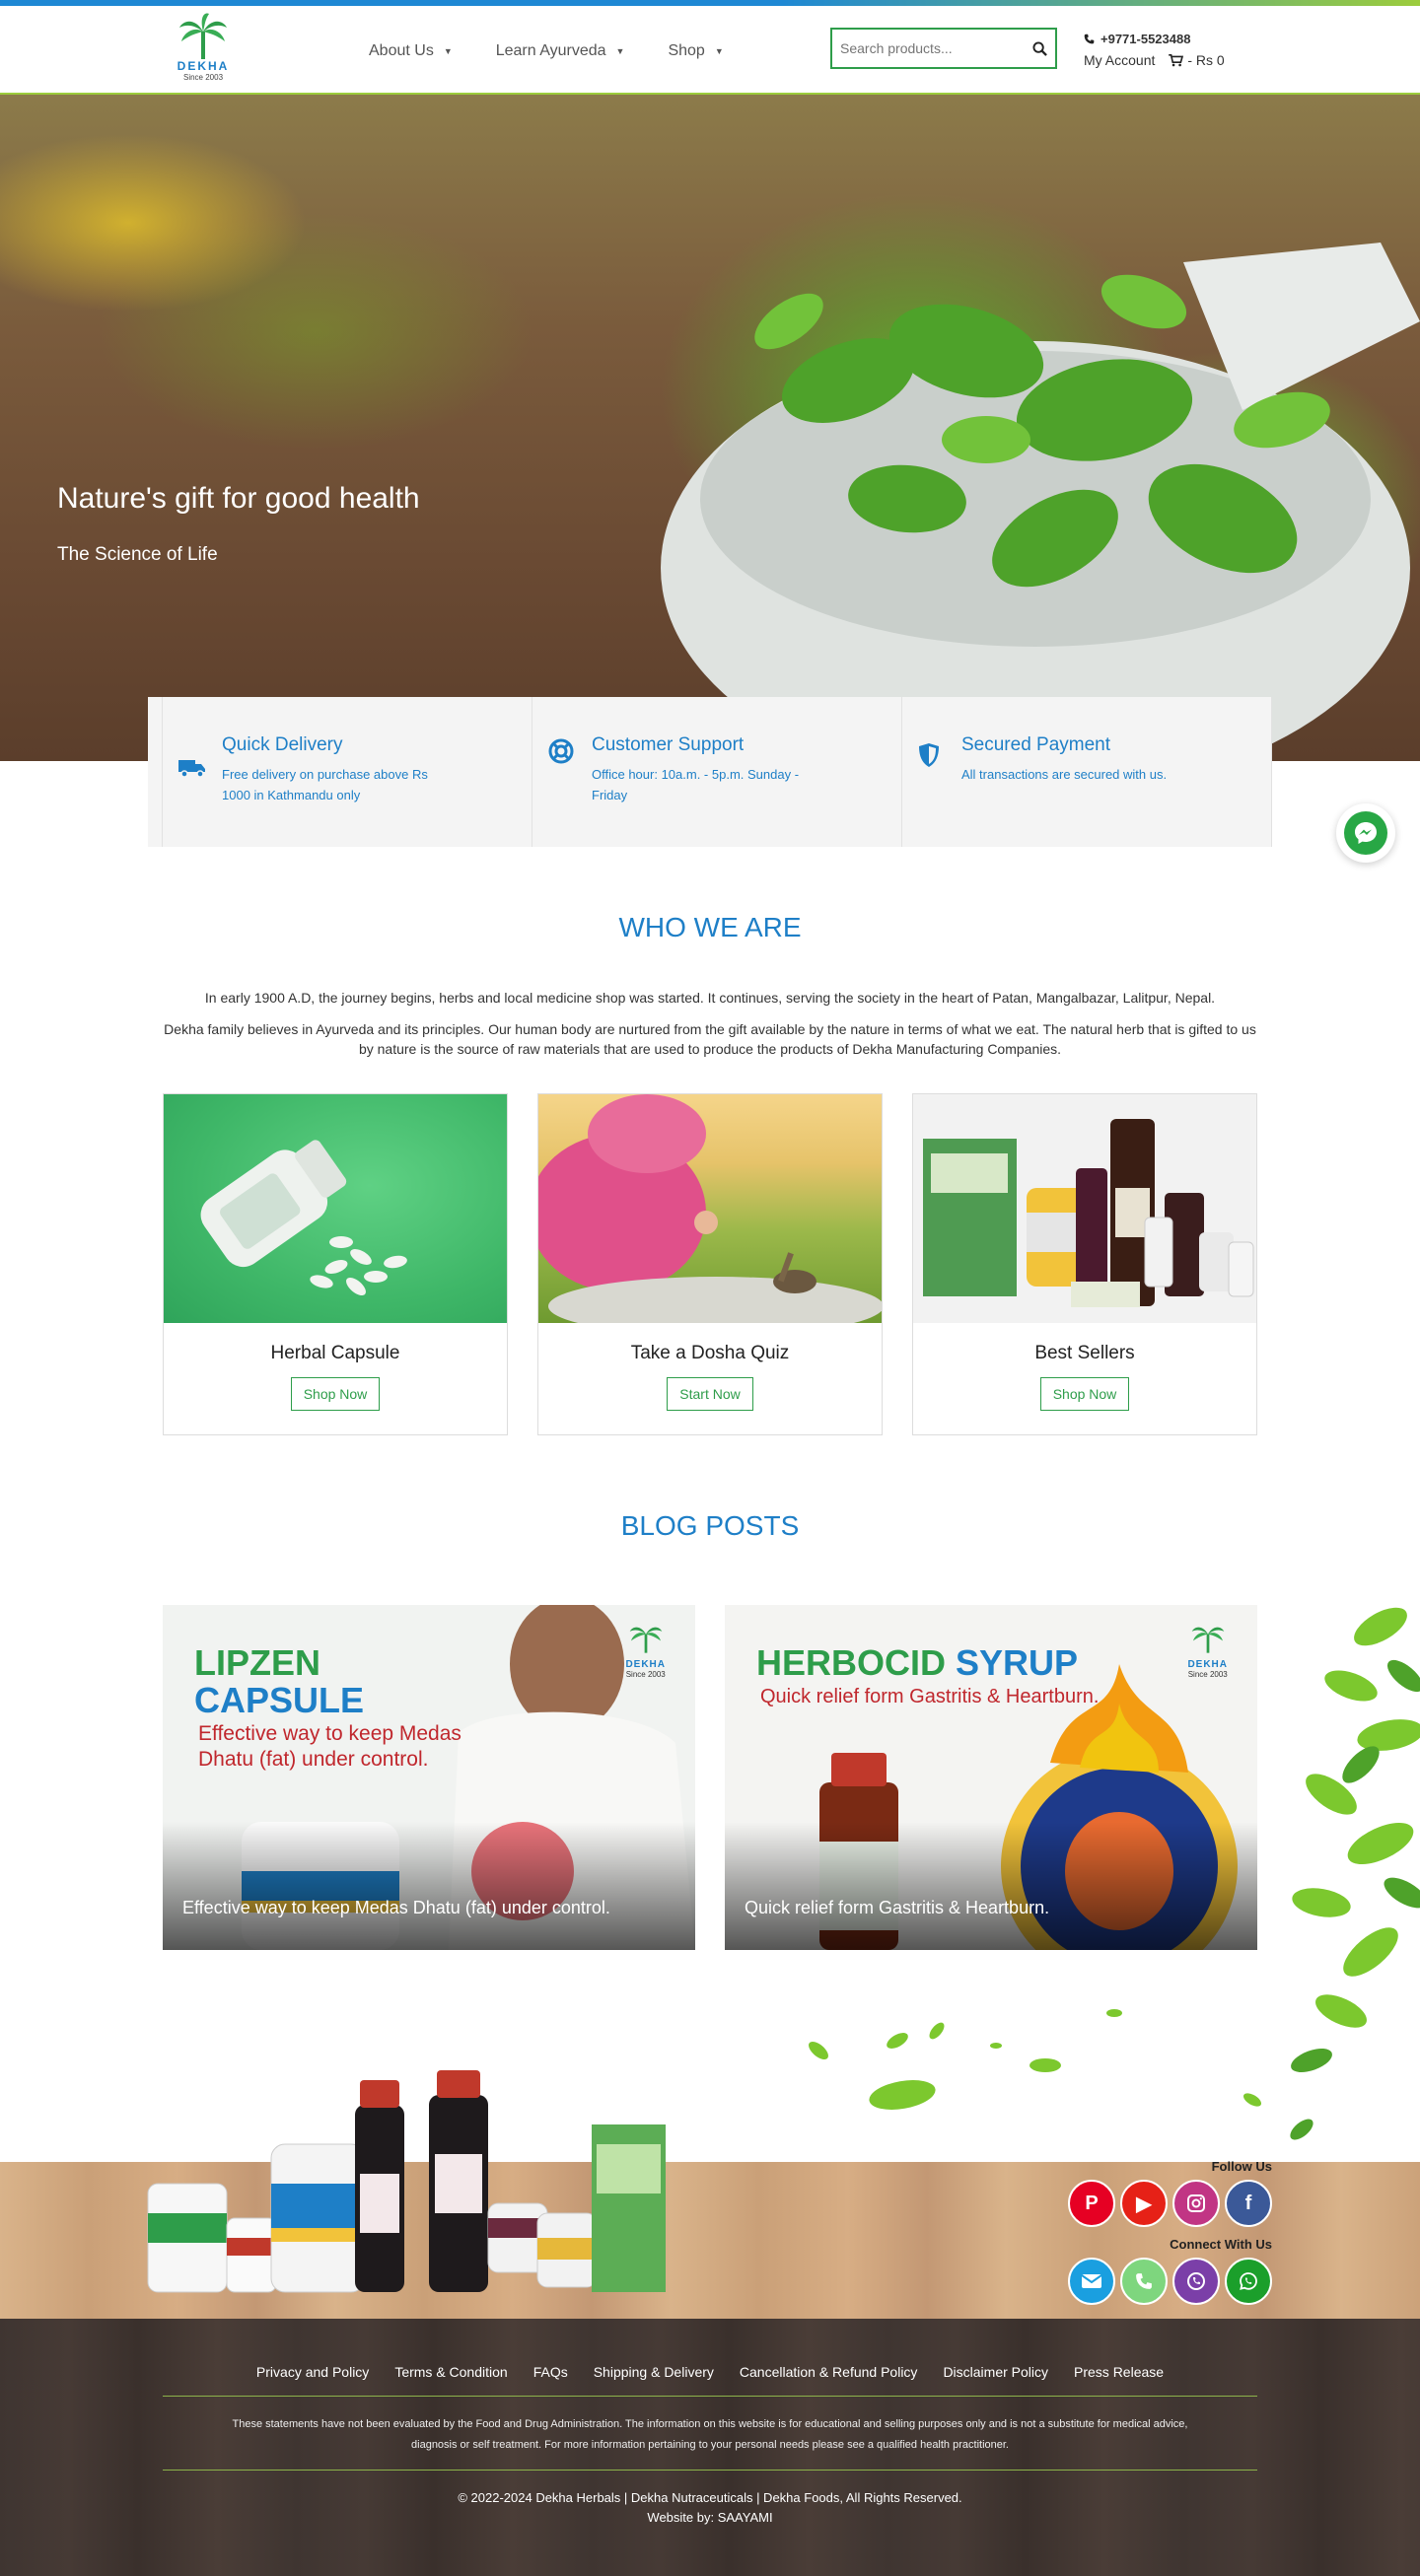 The height and width of the screenshot is (2576, 1420). I want to click on dekha-logo: DEKHA Since 2003, so click(645, 1650).